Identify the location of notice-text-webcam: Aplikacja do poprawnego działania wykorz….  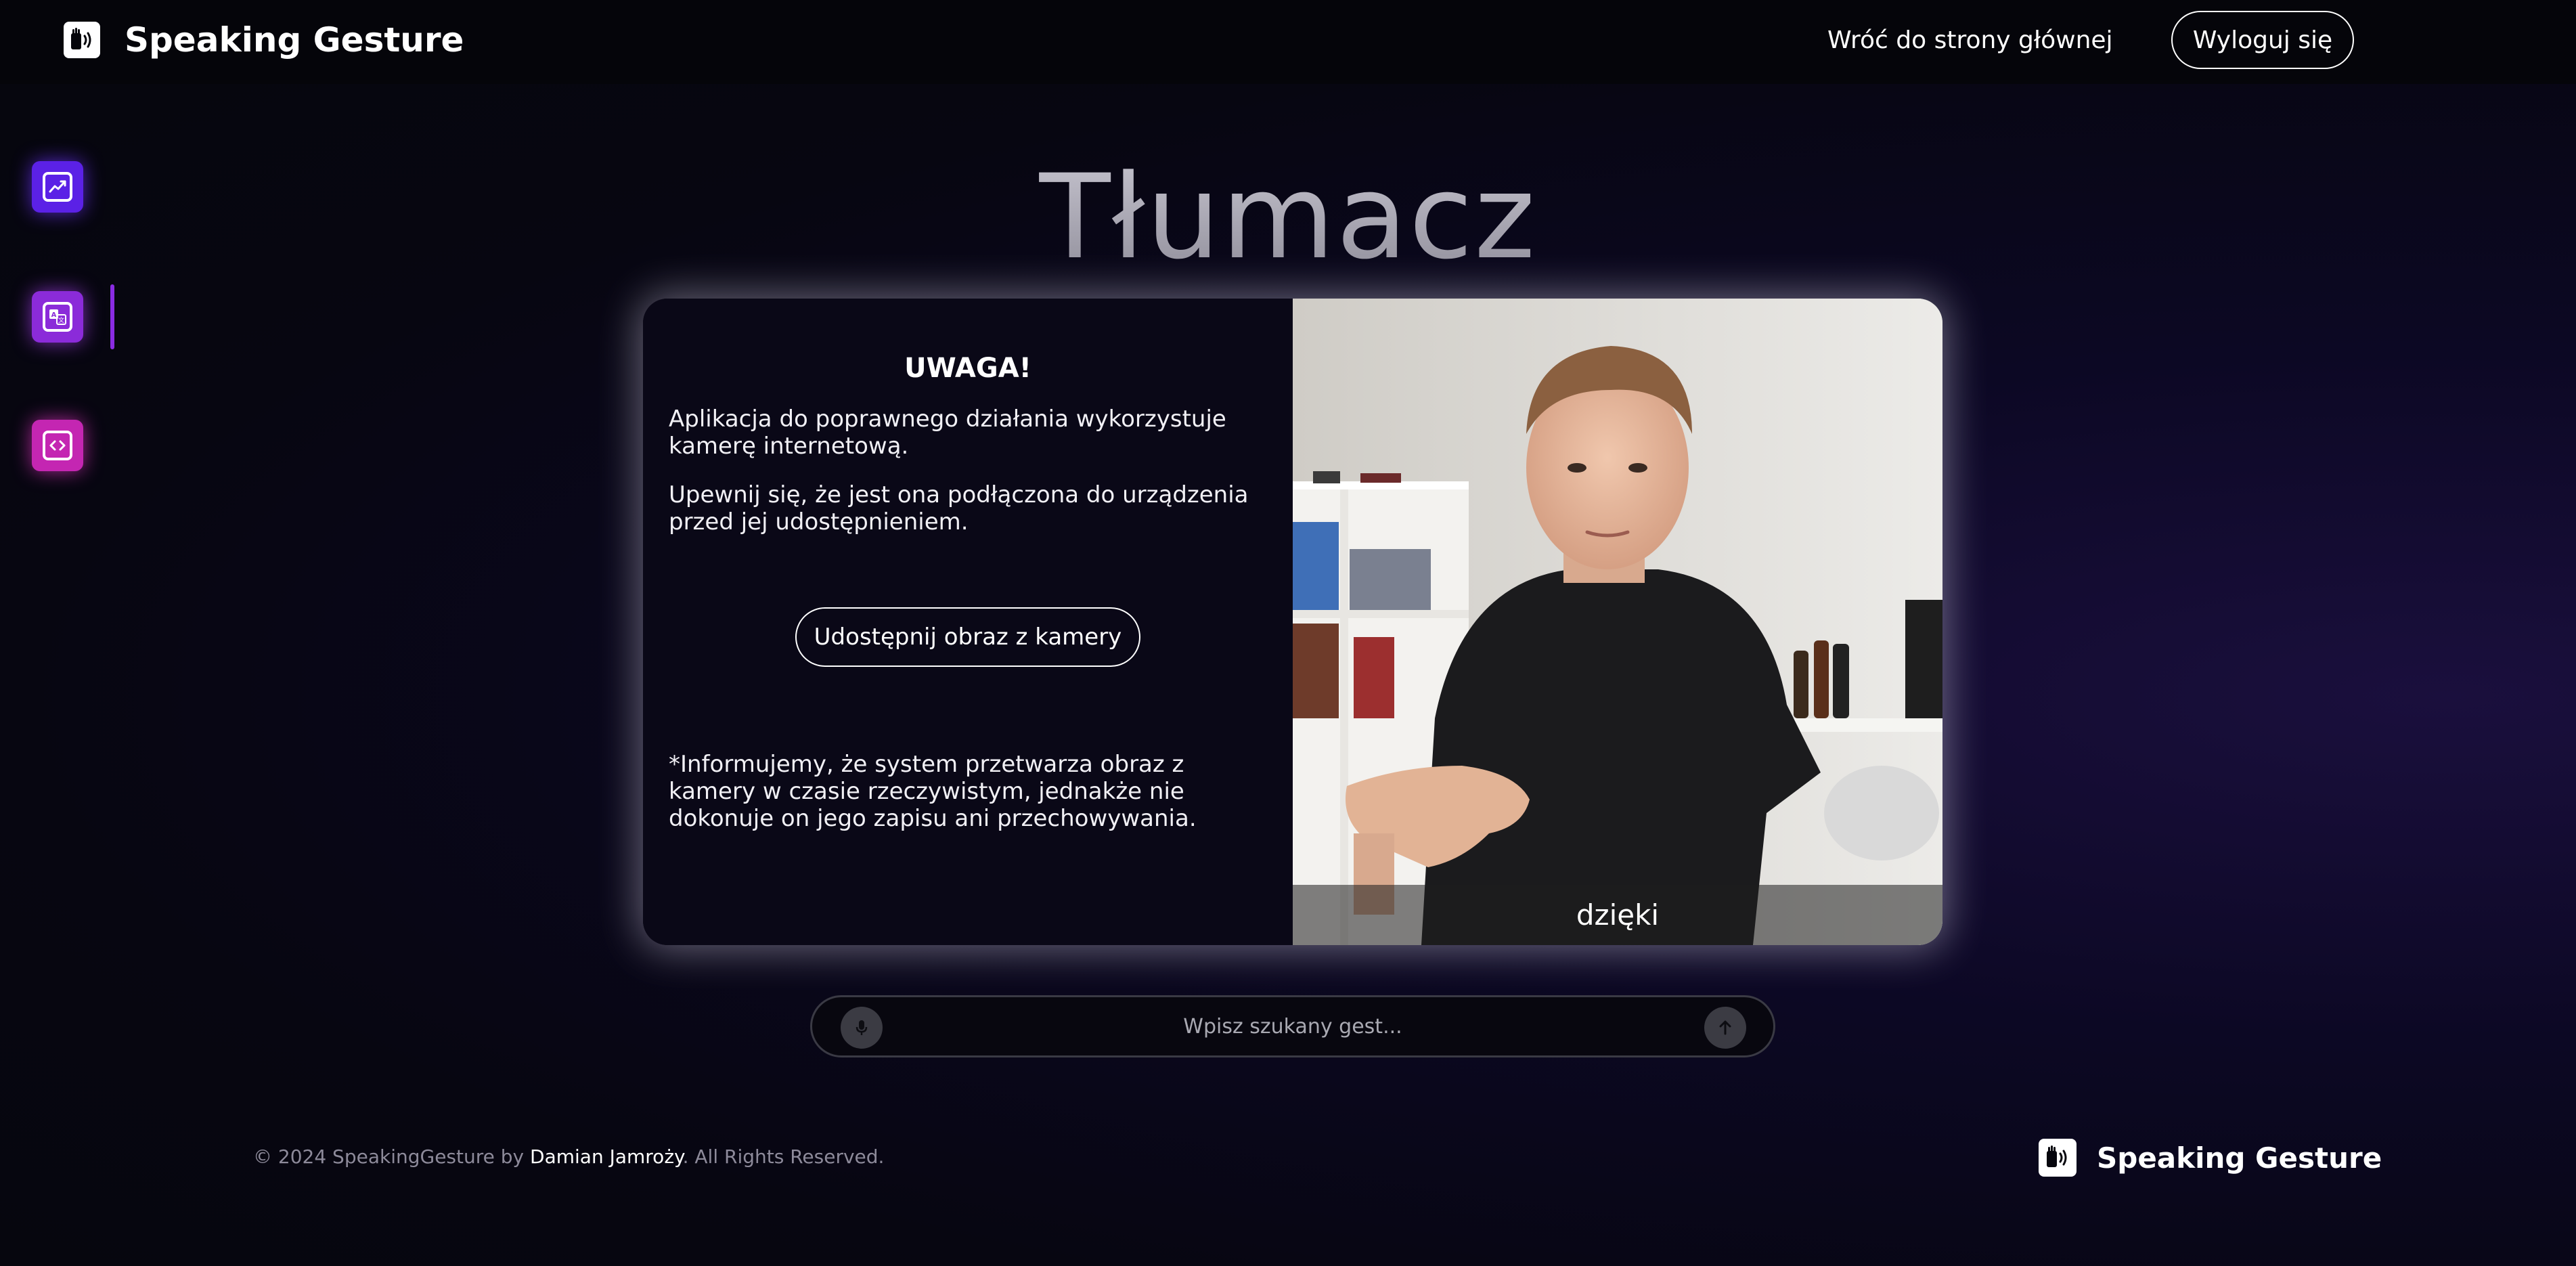
(947, 433).